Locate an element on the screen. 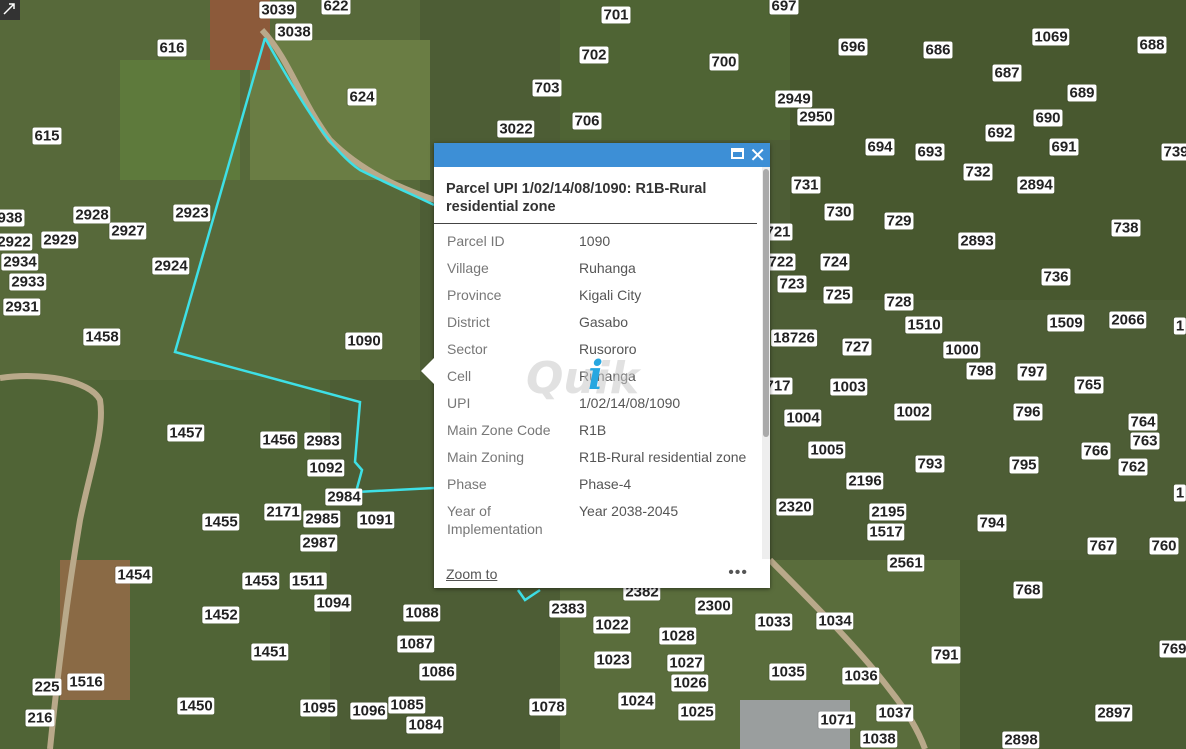 This screenshot has width=1186, height=749. parcel-number-label: 688 is located at coordinates (1152, 45).